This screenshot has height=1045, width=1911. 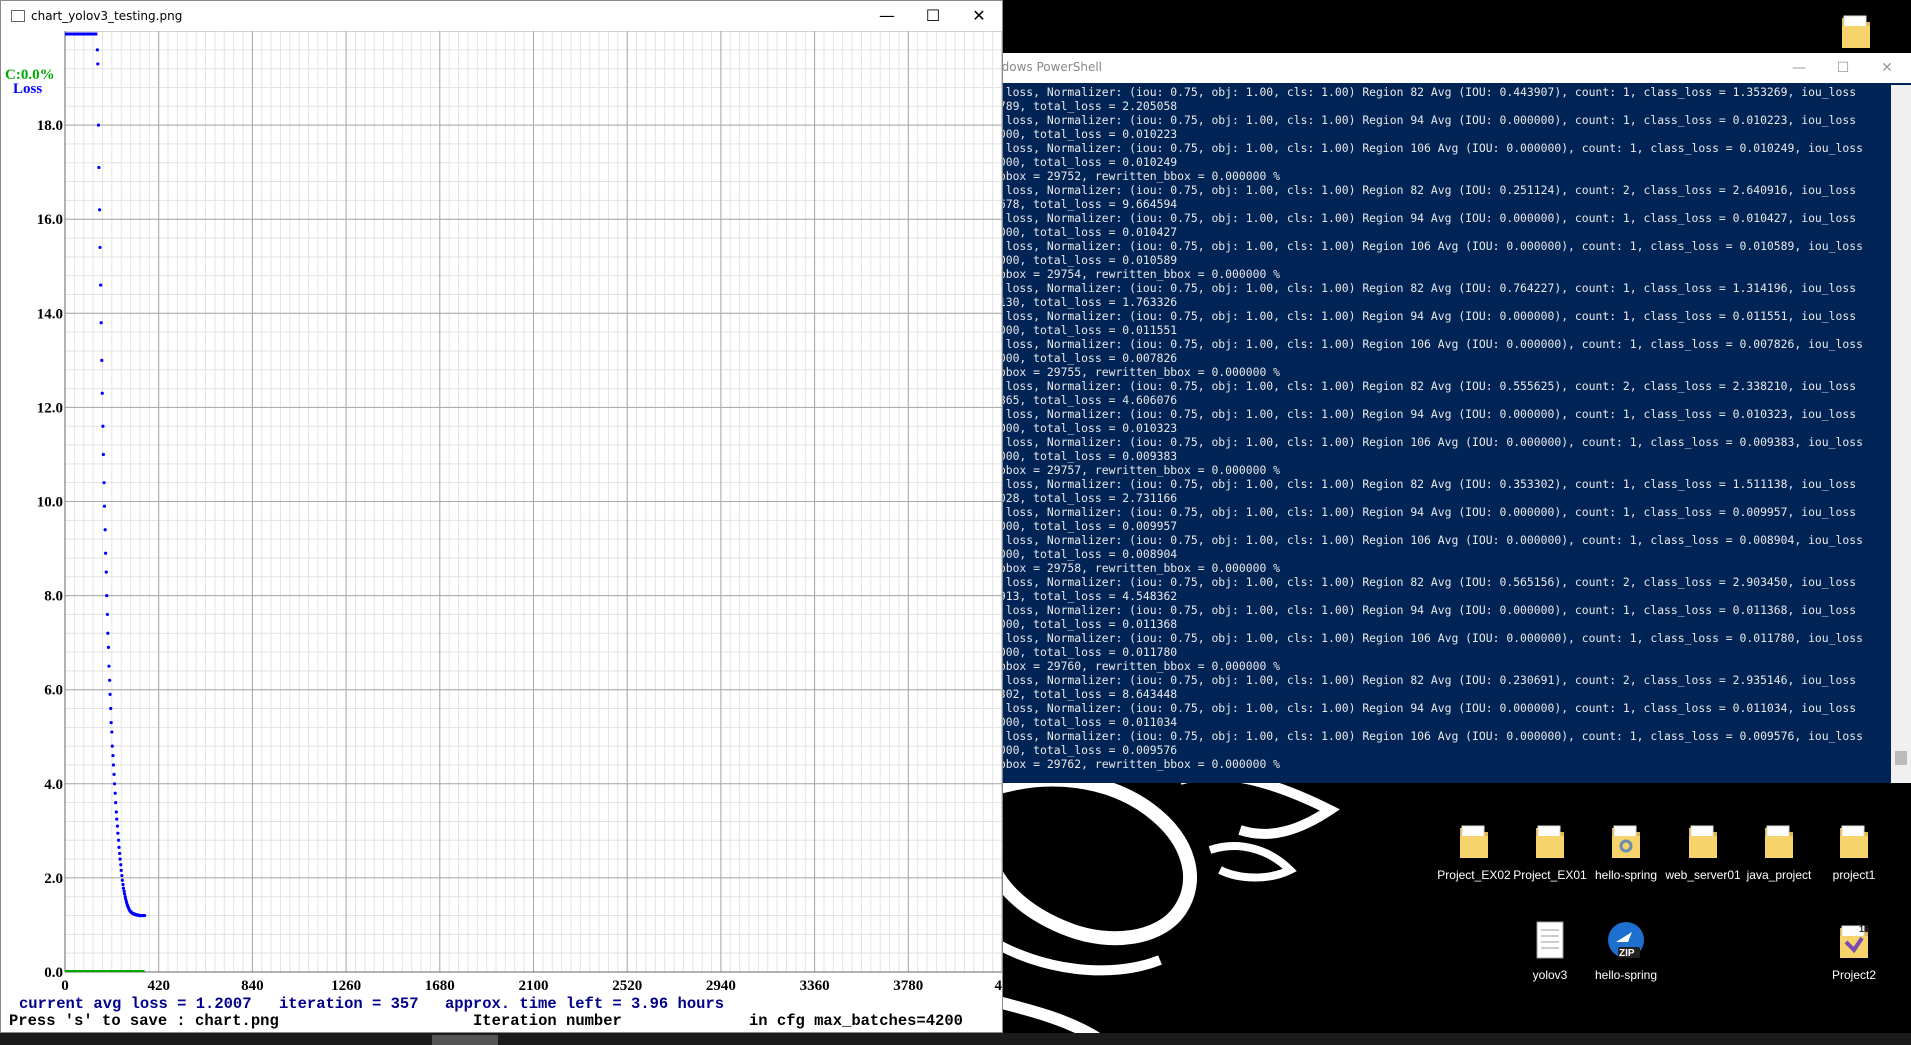 I want to click on powershell-title: ndows PowerShell, so click(x=1048, y=67).